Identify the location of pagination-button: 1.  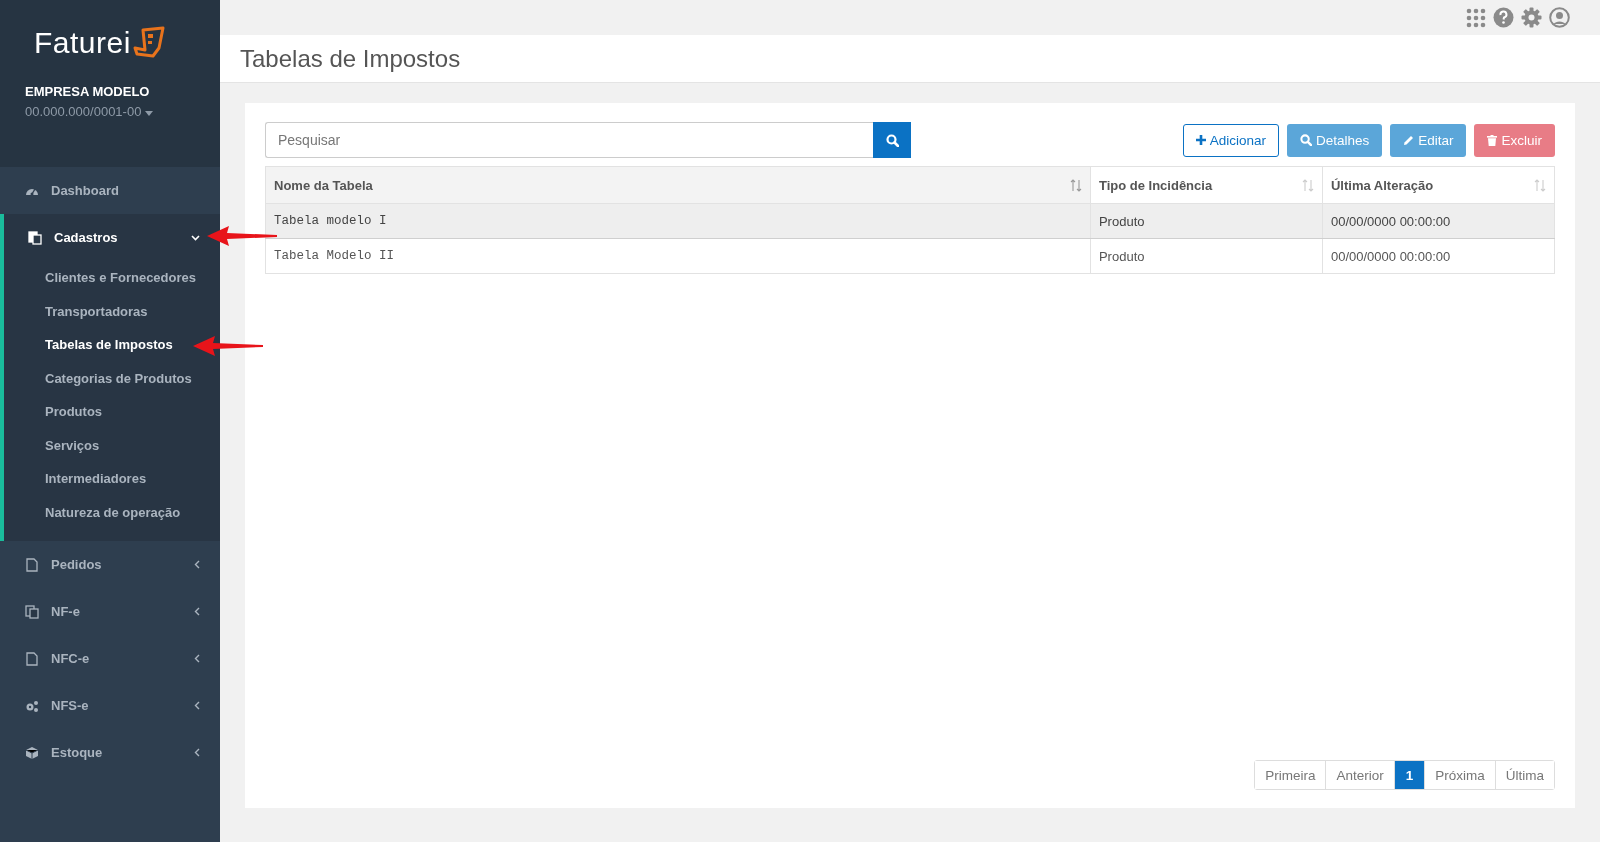
(1409, 775).